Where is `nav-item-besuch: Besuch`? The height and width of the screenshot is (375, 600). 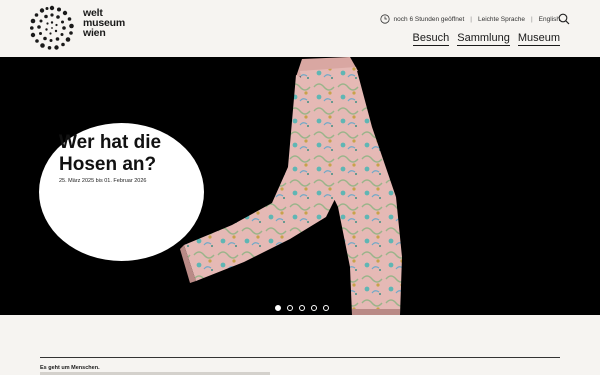
nav-item-besuch: Besuch is located at coordinates (431, 39).